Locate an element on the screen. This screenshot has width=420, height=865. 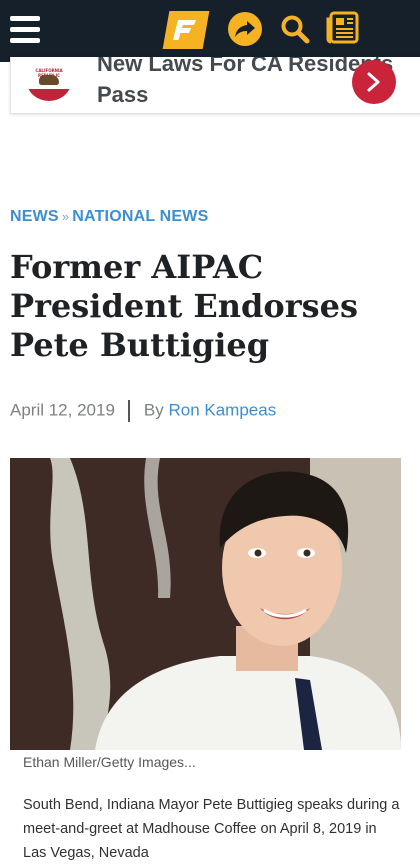
chevron-right-icon is located at coordinates (374, 82).